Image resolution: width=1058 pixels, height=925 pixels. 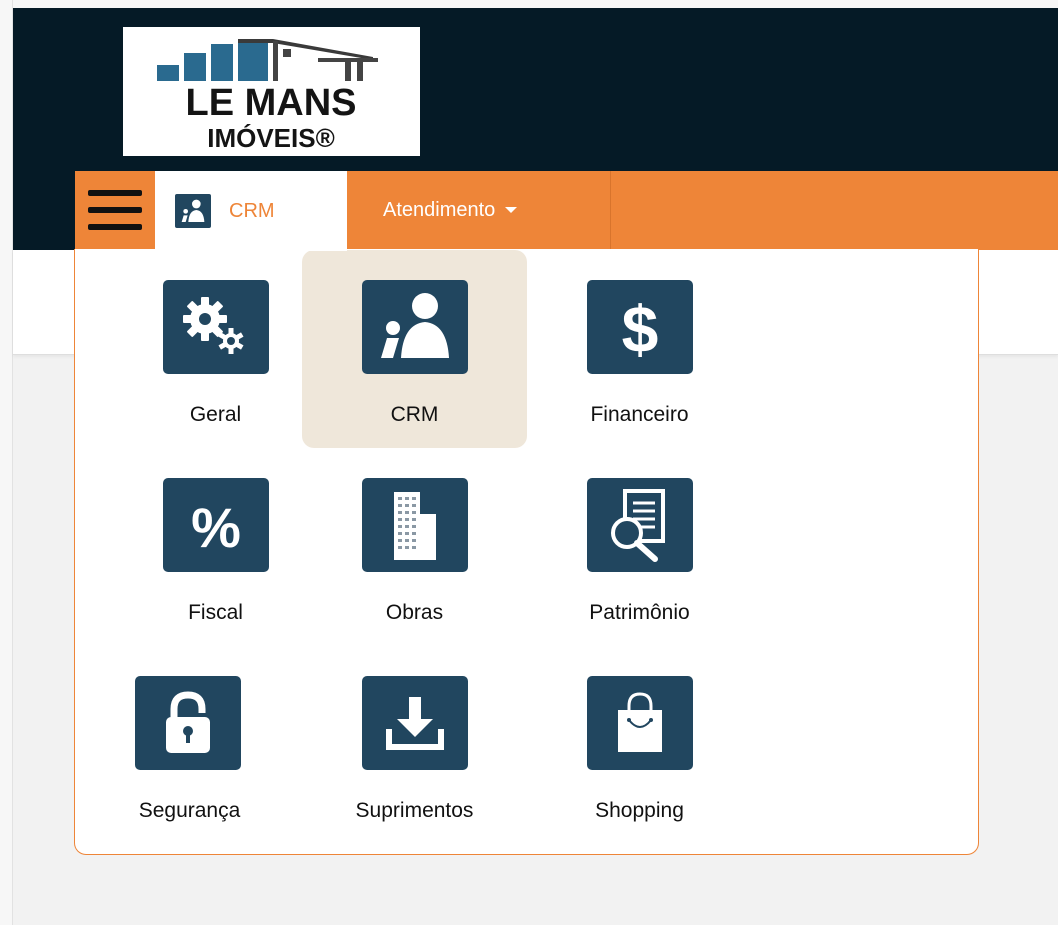 What do you see at coordinates (640, 723) in the screenshot?
I see `shopping-bag-icon` at bounding box center [640, 723].